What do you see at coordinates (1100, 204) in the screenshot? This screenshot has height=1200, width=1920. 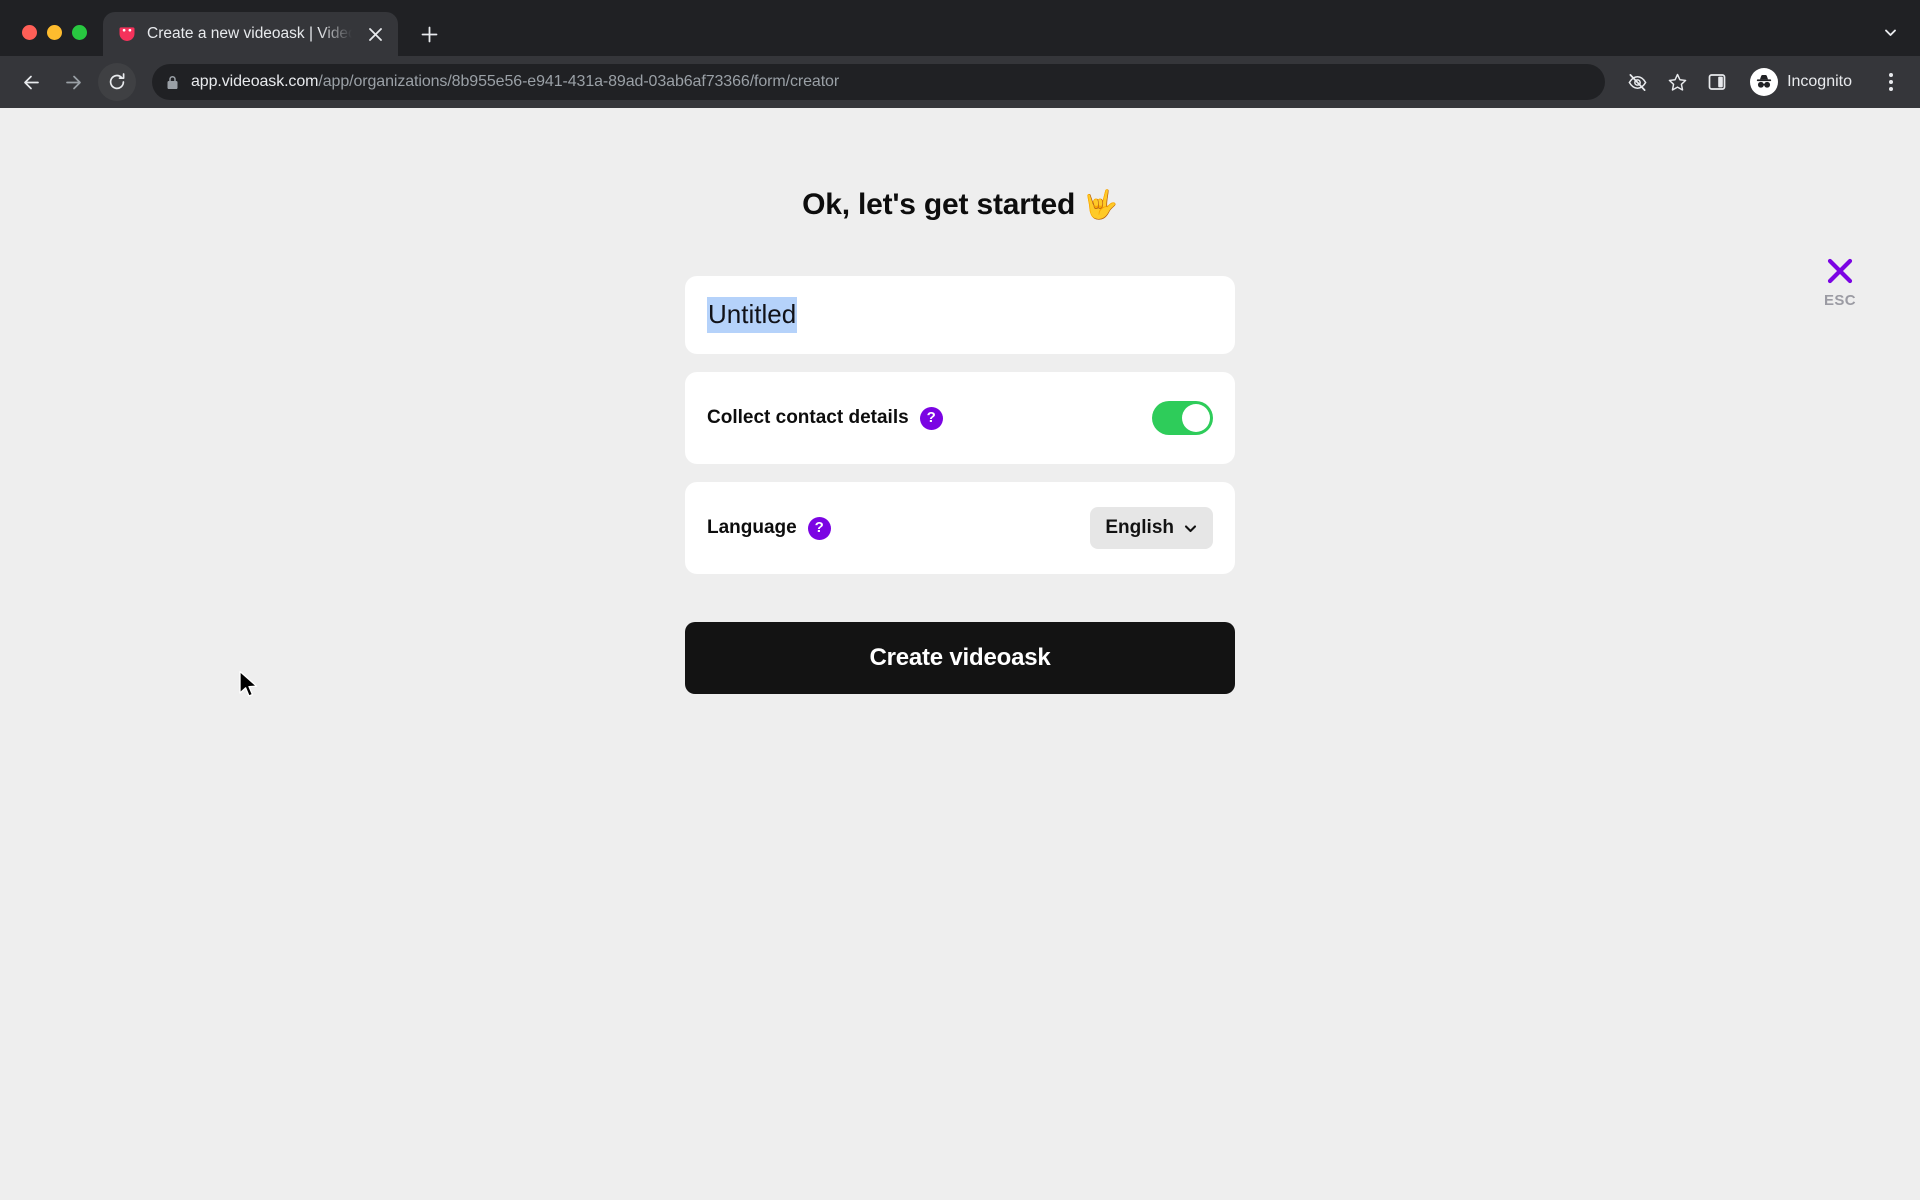 I see `hand-emoji: 🤟` at bounding box center [1100, 204].